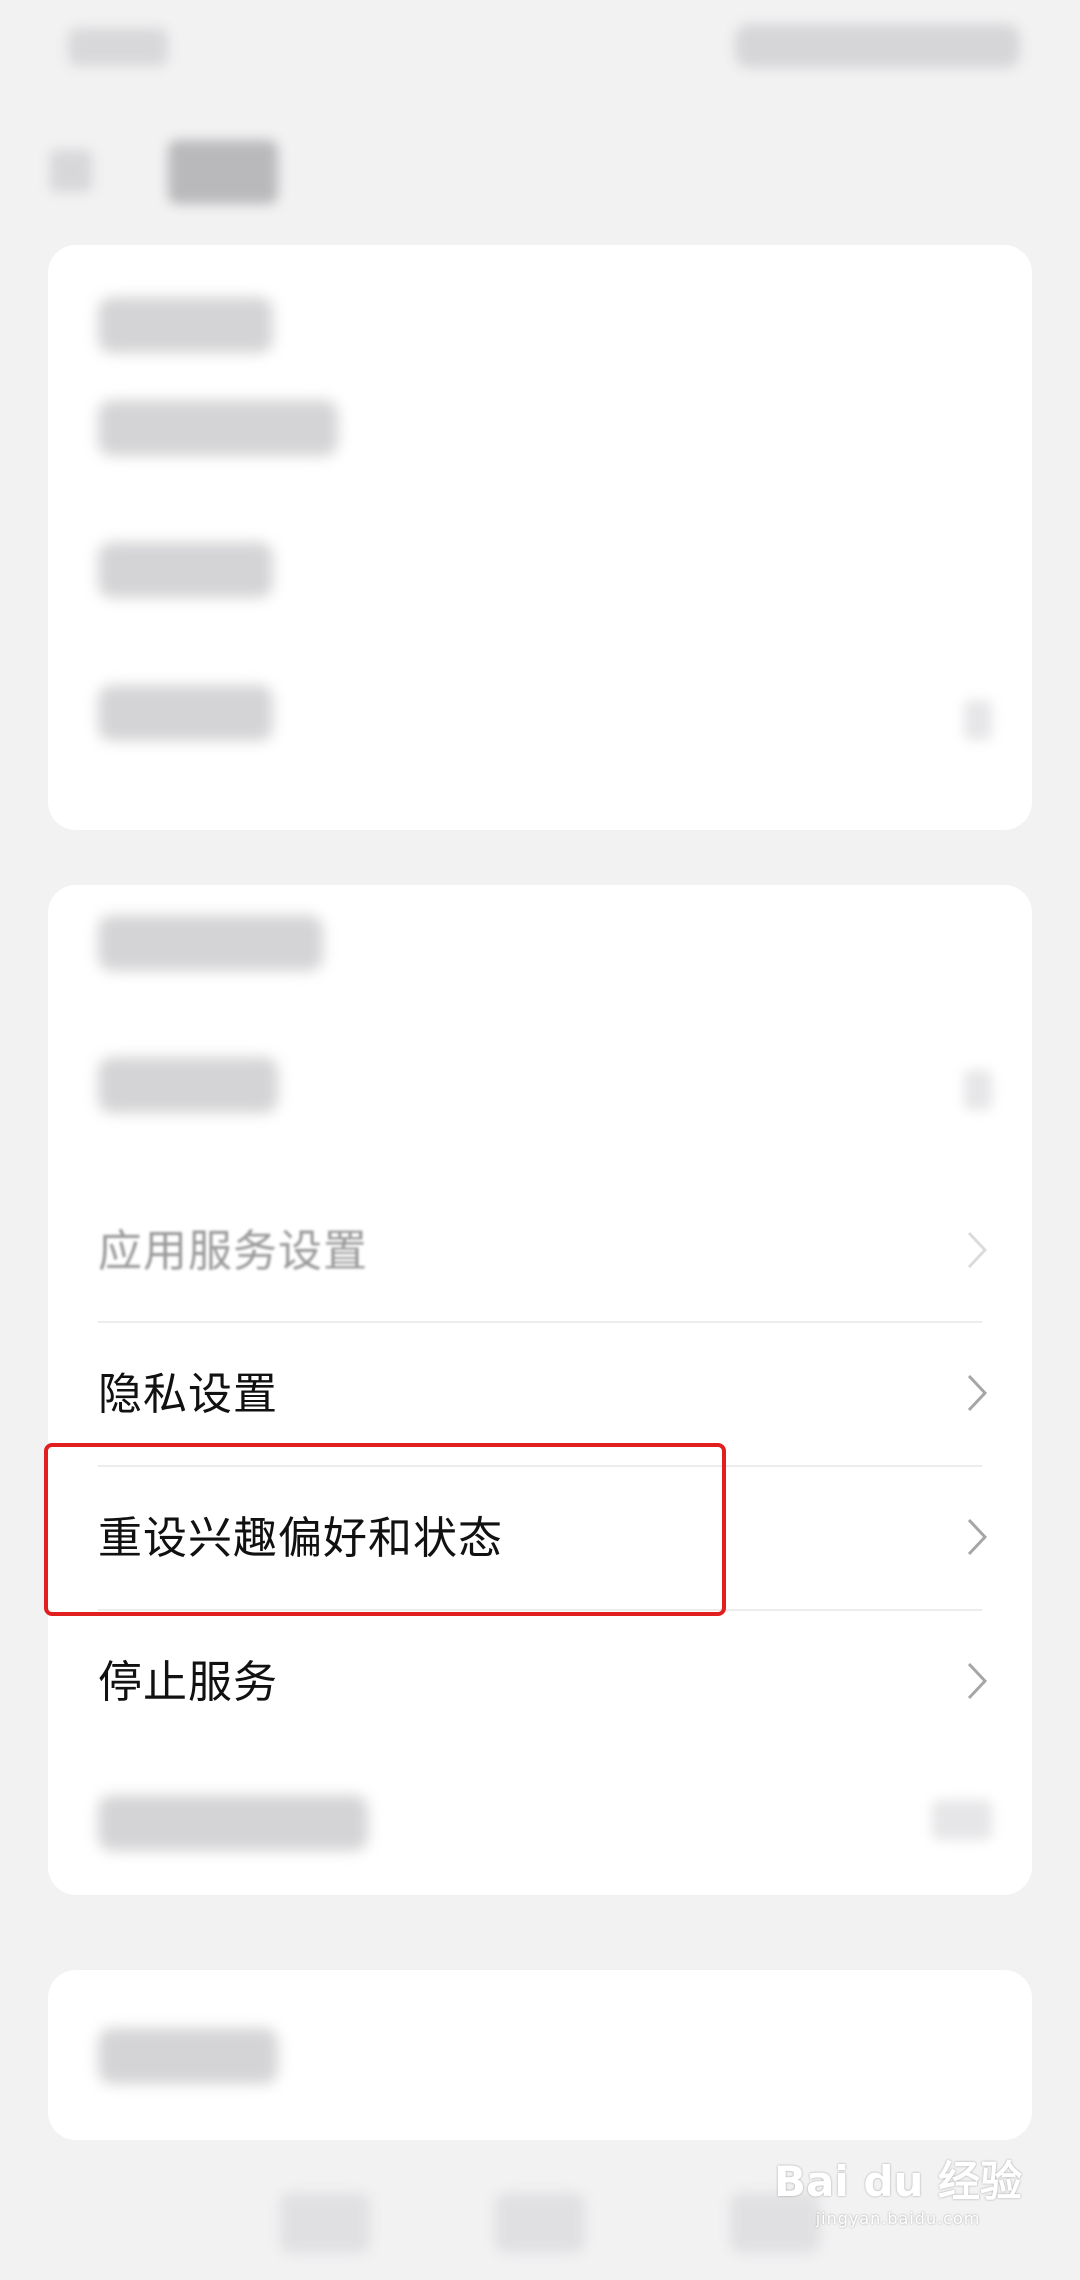 This screenshot has width=1080, height=2280. Describe the element at coordinates (188, 1682) in the screenshot. I see `menu-item-label: 停止服务` at that location.